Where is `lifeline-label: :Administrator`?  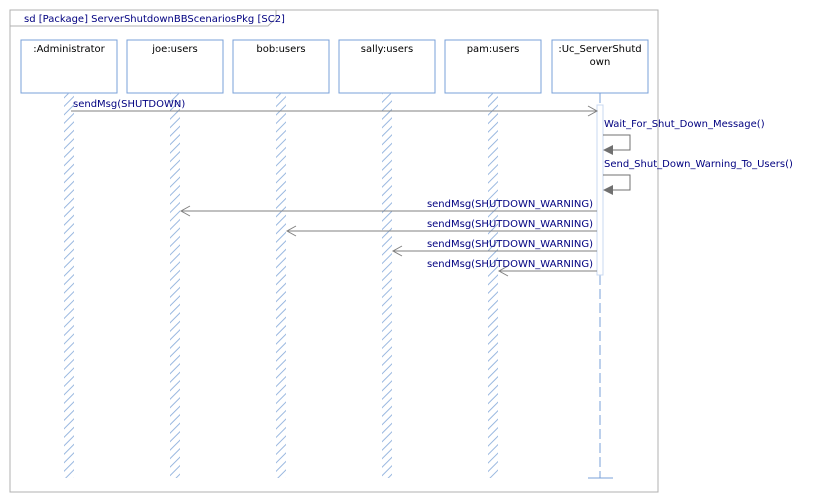
lifeline-label: :Administrator is located at coordinates (69, 49).